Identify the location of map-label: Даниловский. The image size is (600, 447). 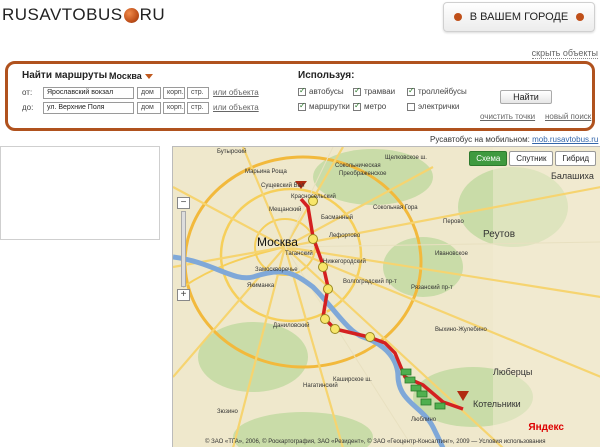
(291, 326).